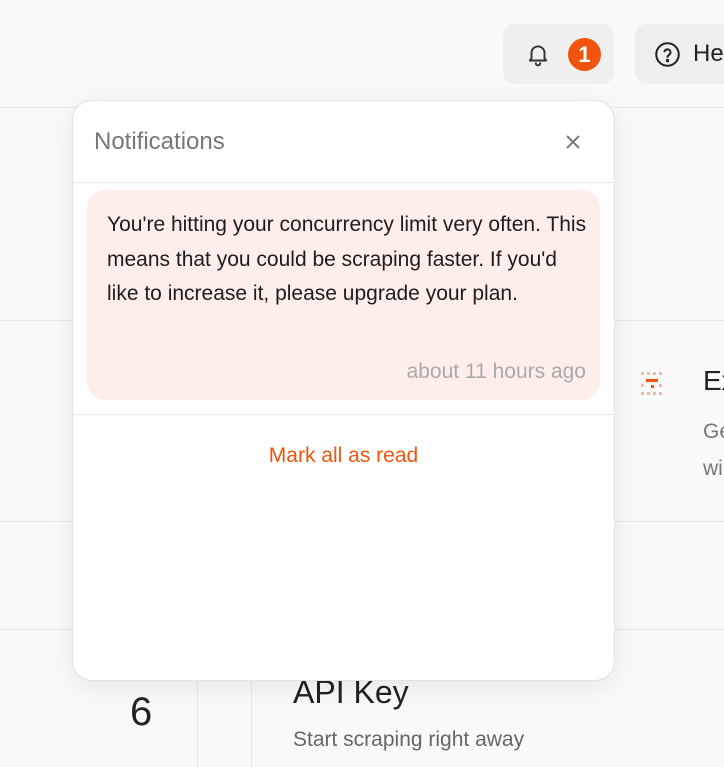 Image resolution: width=724 pixels, height=767 pixels. Describe the element at coordinates (558, 54) in the screenshot. I see `notifications-button: 1` at that location.